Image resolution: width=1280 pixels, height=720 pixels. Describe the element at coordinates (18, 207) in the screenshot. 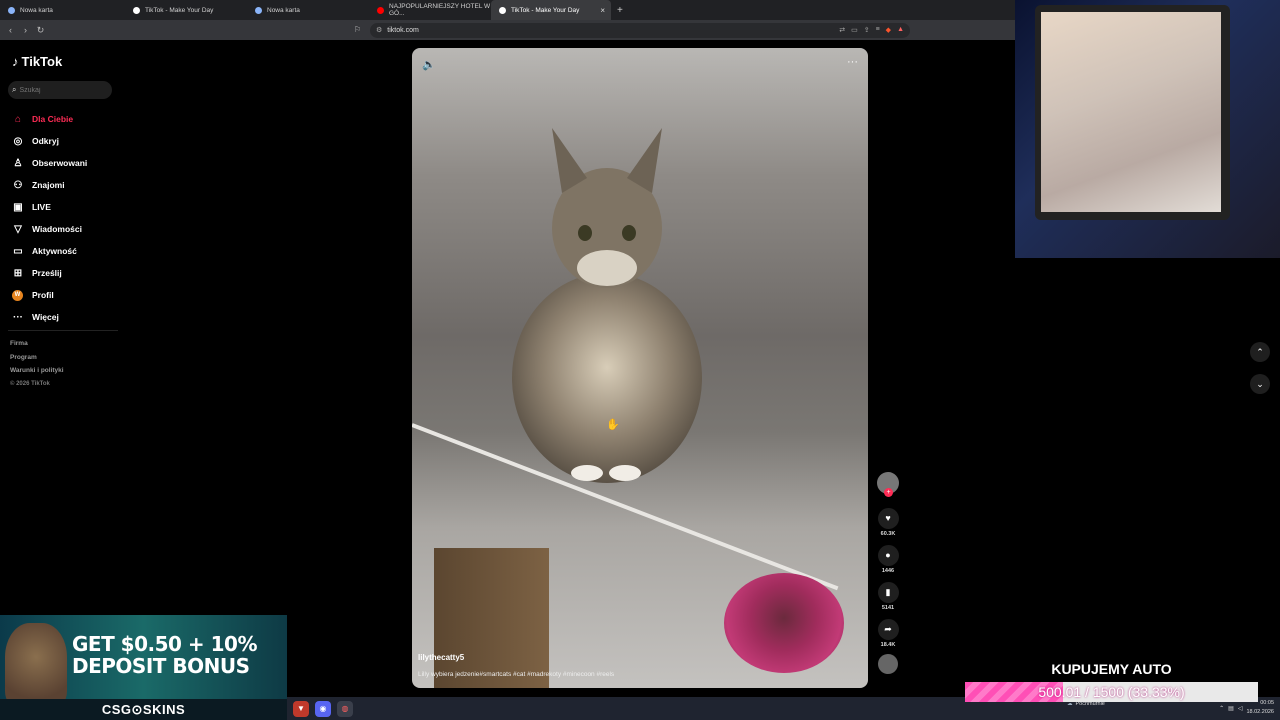

I see `live-icon: ▣` at that location.